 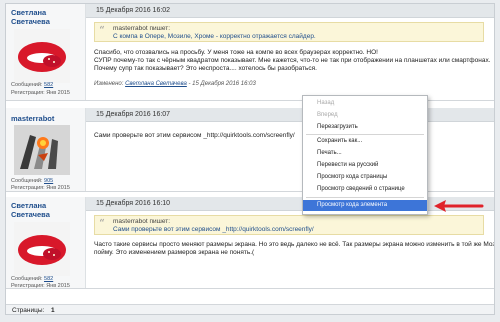 I want to click on posts-count-link: 905, so click(x=48, y=181).